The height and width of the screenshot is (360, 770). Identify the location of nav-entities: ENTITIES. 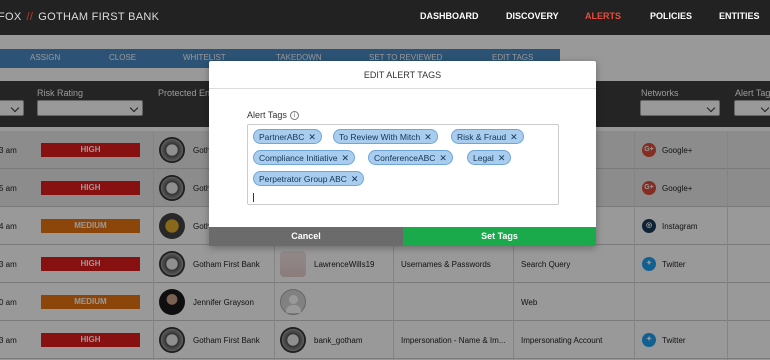
(739, 16).